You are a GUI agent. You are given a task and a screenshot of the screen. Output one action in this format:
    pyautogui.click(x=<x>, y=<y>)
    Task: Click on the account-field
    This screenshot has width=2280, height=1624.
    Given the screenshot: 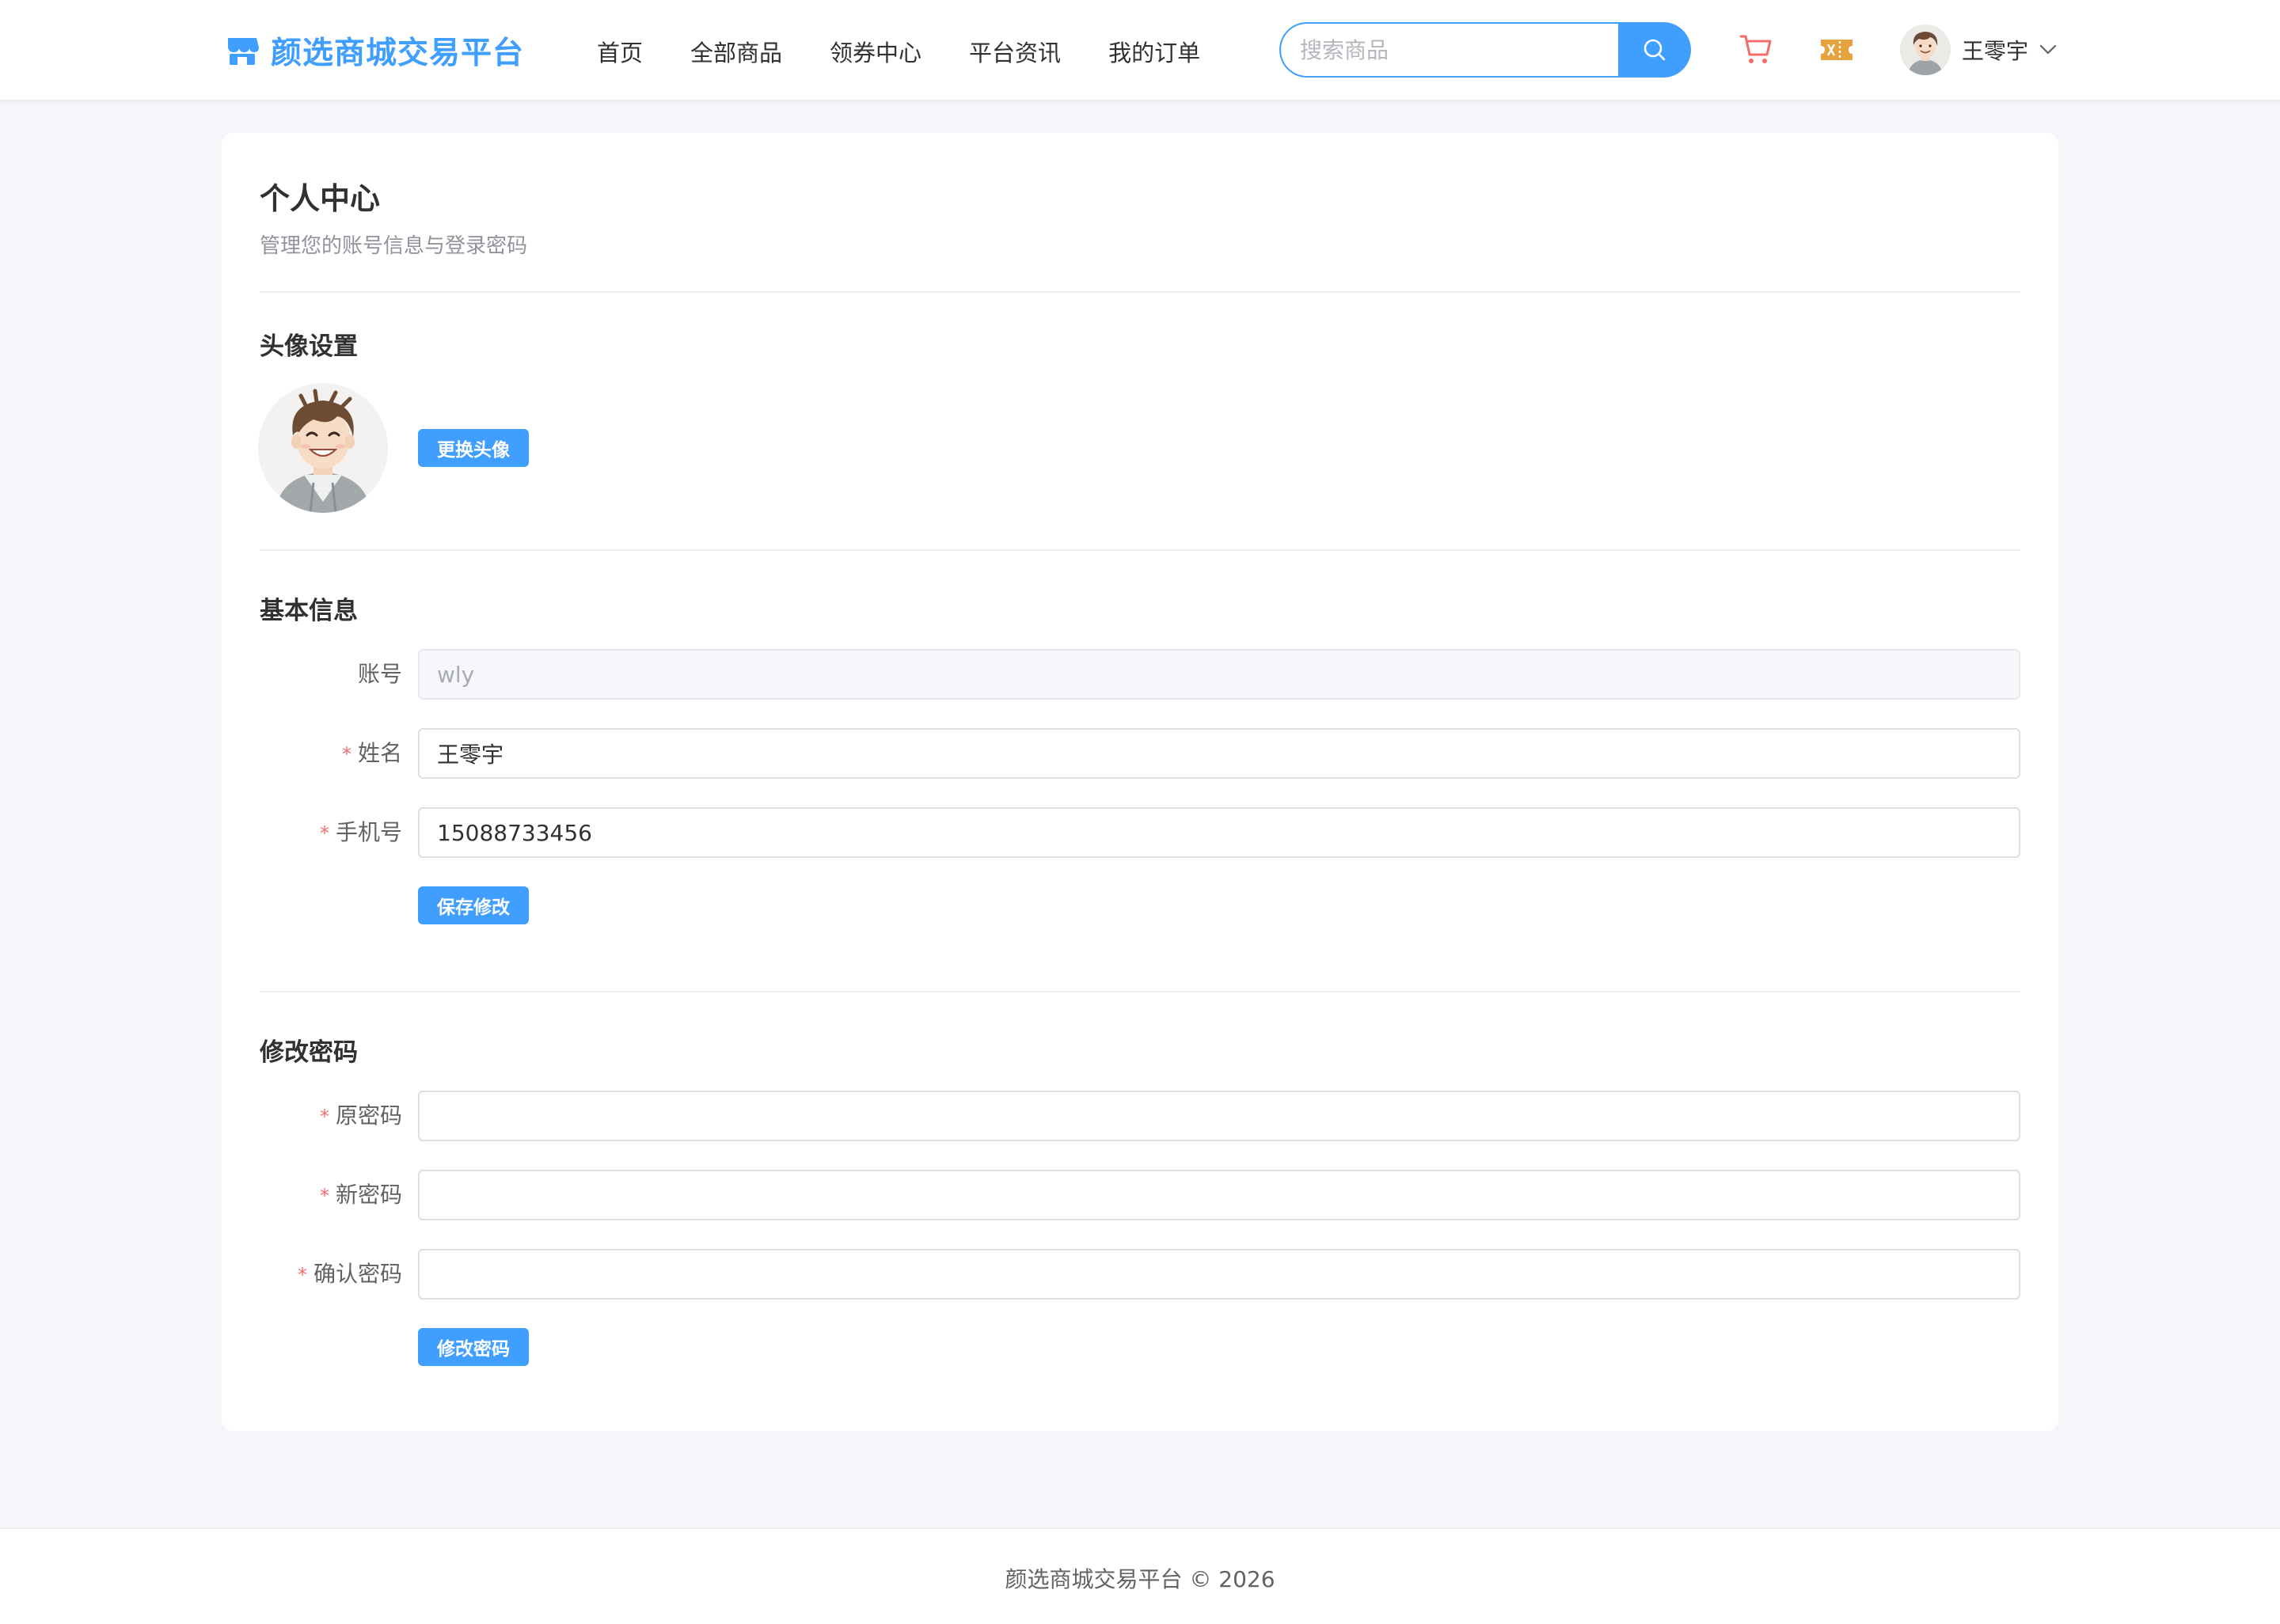 What is the action you would take?
    pyautogui.click(x=1219, y=674)
    